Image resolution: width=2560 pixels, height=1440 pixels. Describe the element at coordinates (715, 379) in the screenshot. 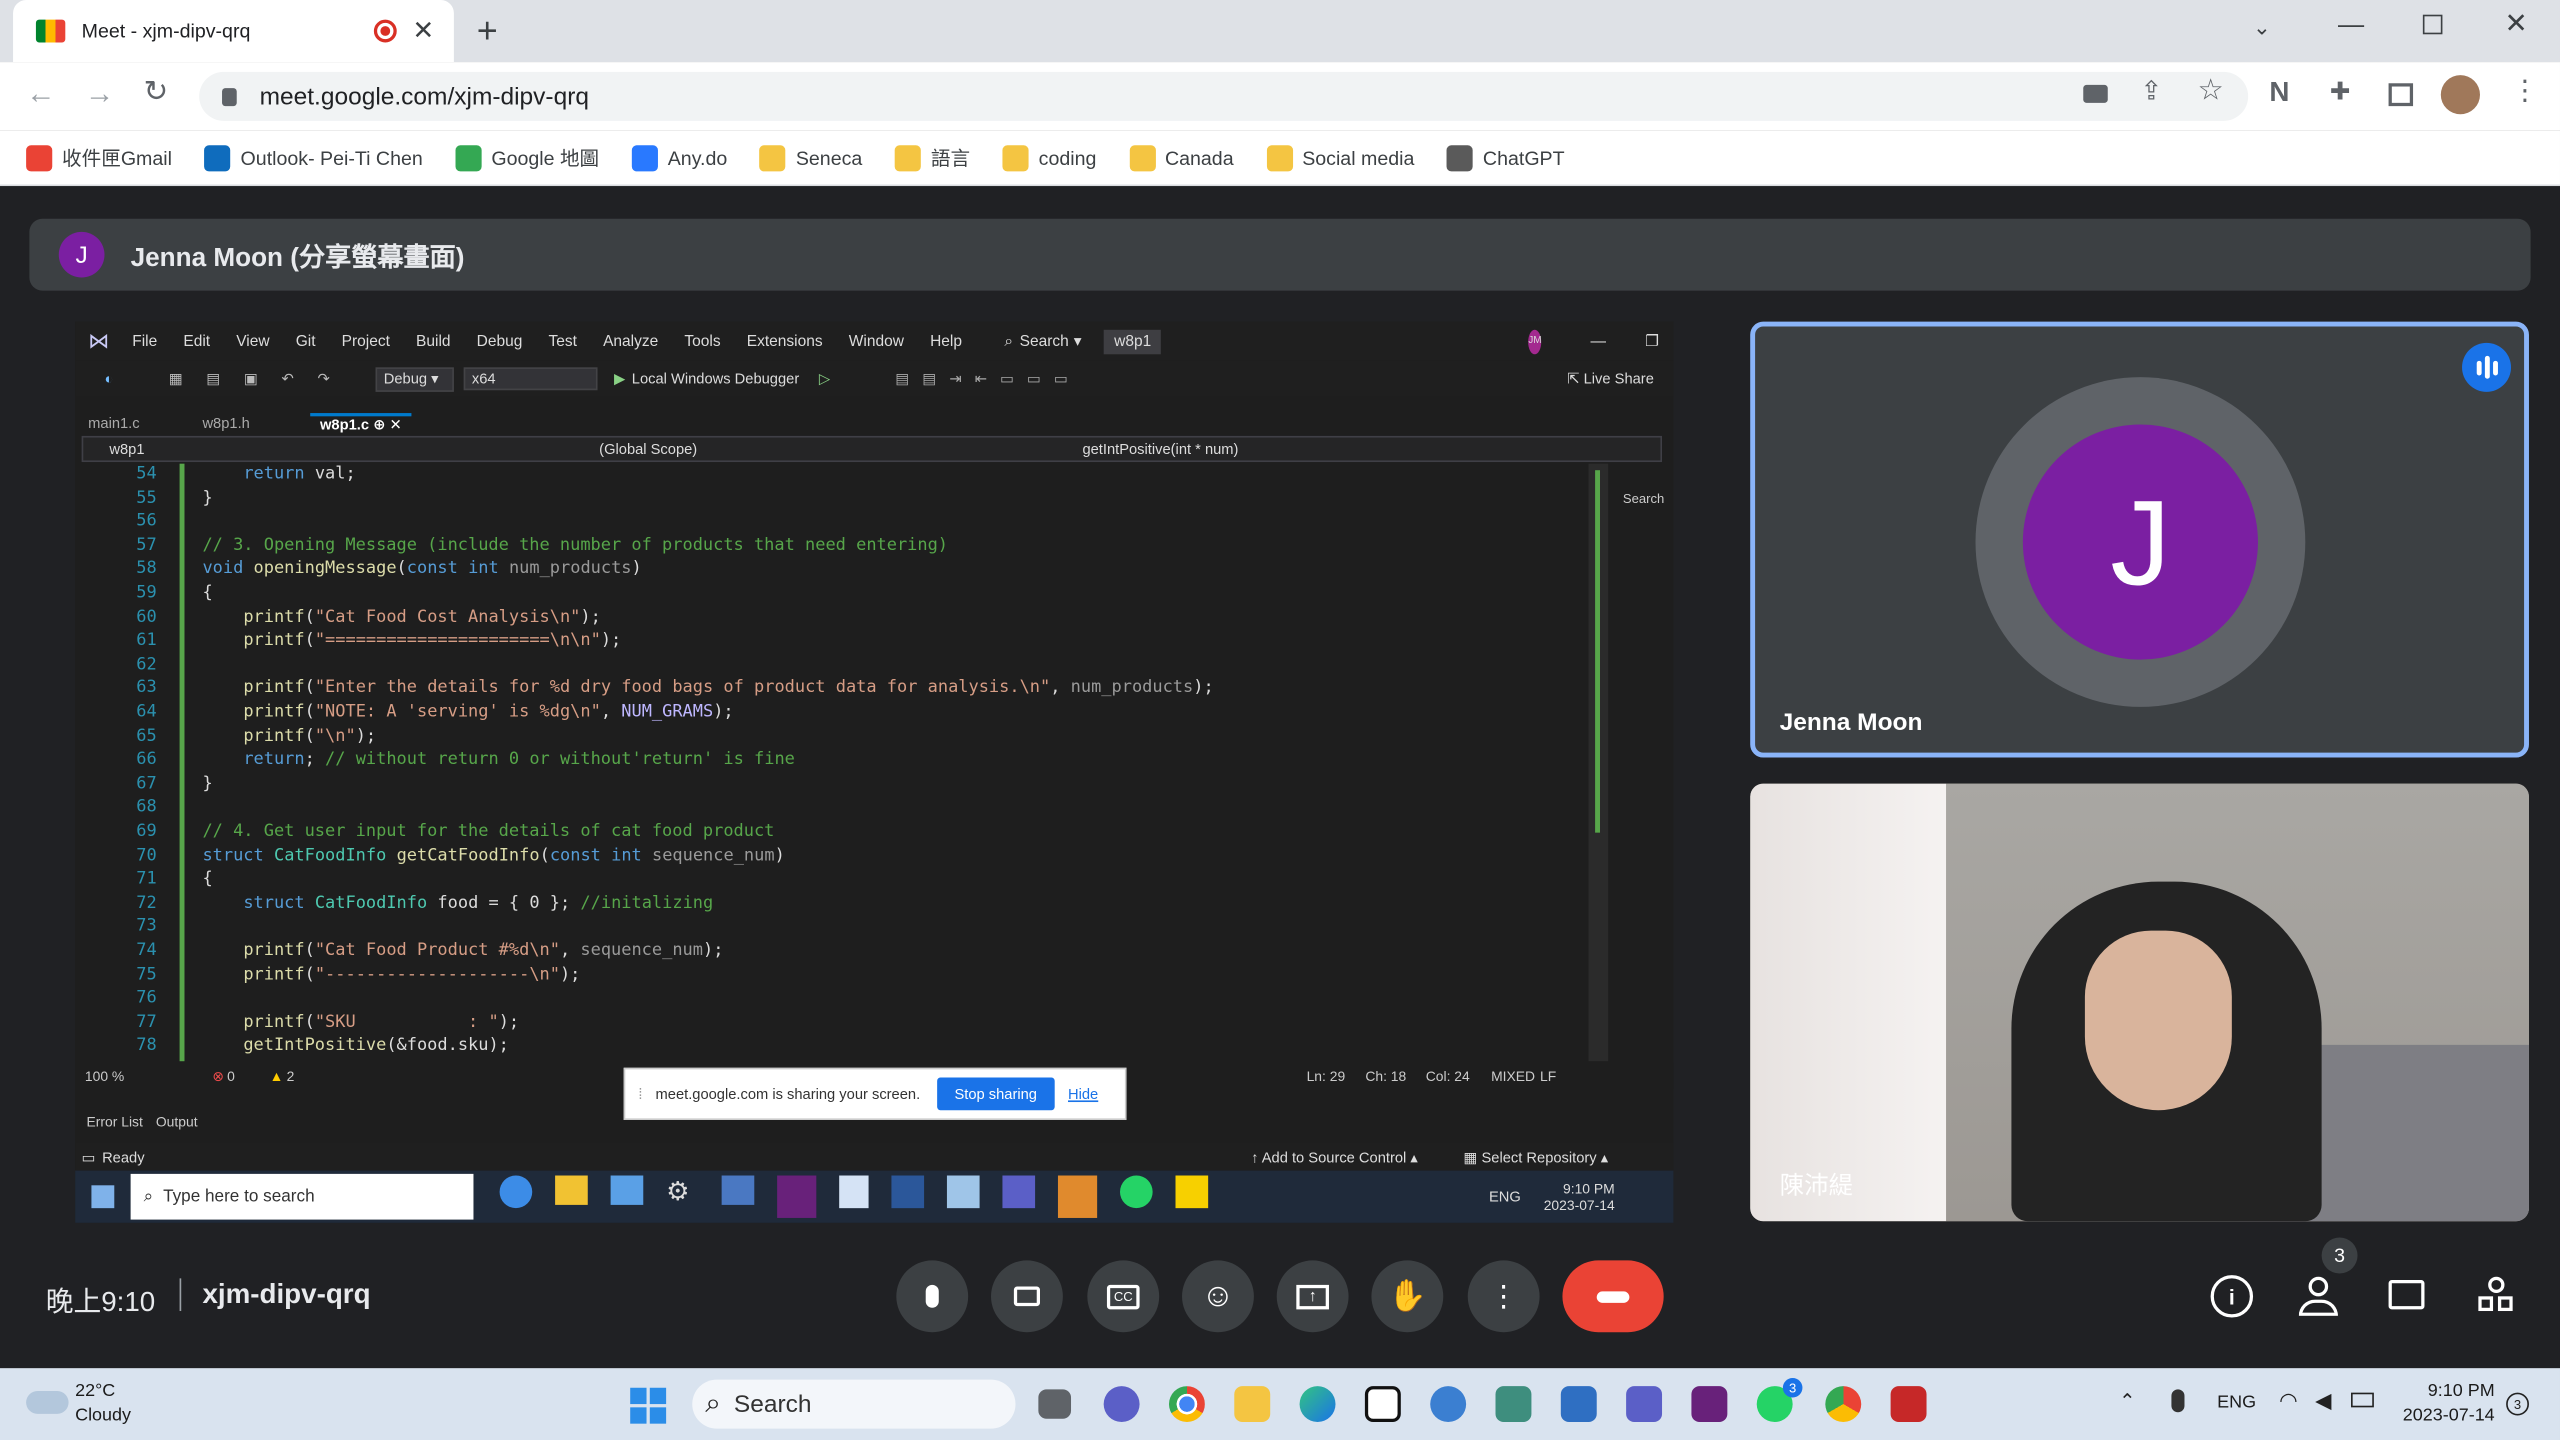

I see `debugger-button: Local Windows Debugger` at that location.